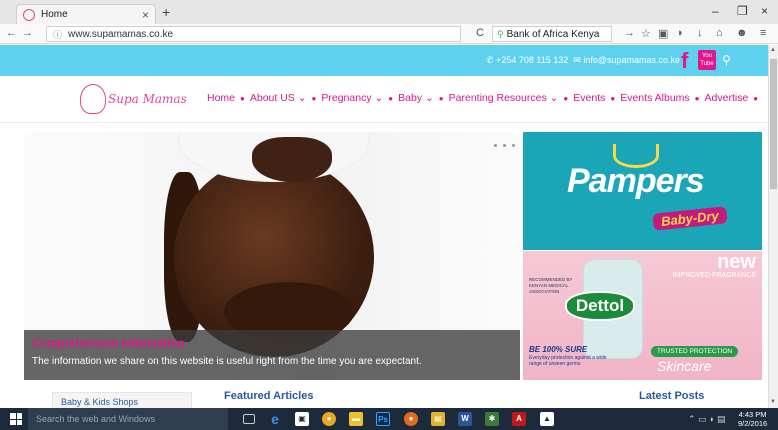 Image resolution: width=778 pixels, height=430 pixels. What do you see at coordinates (558, 349) in the screenshot?
I see `dettol-sure: BE 100% SURE` at bounding box center [558, 349].